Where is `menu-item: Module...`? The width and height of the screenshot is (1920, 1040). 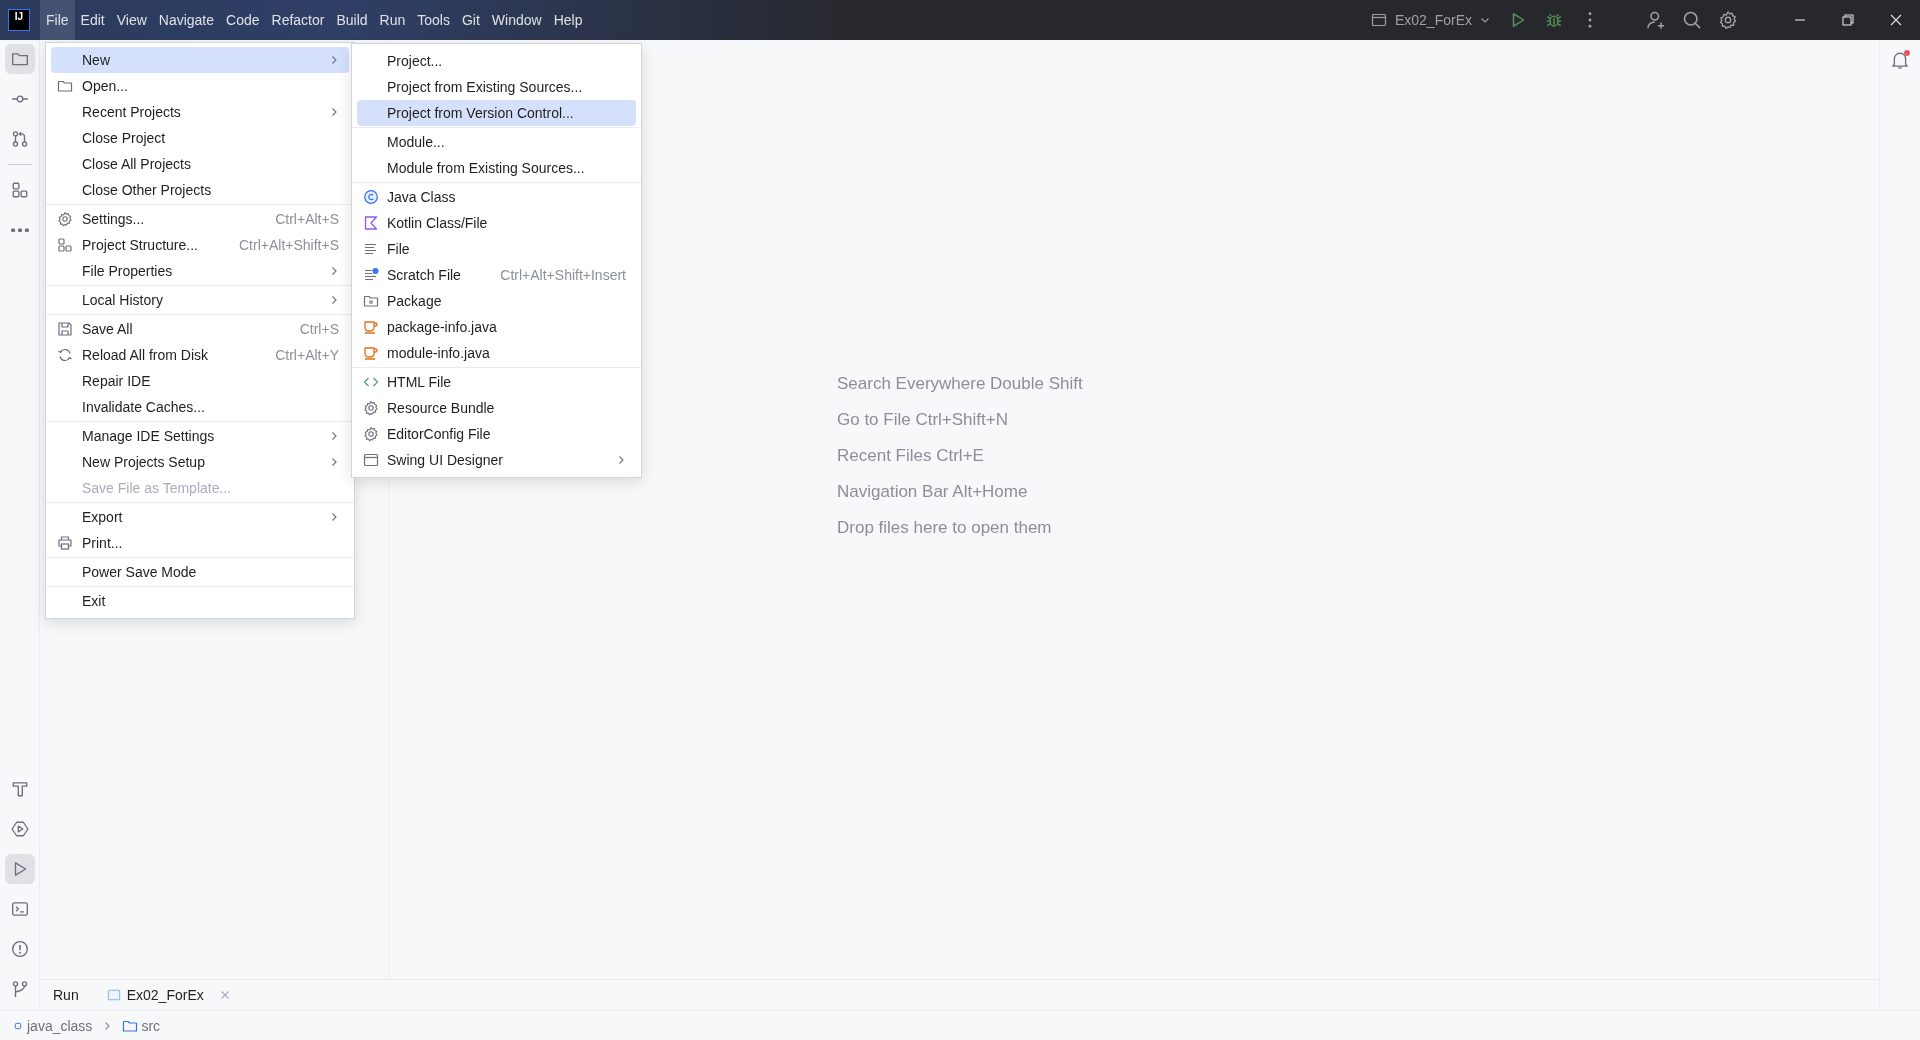 menu-item: Module... is located at coordinates (496, 142).